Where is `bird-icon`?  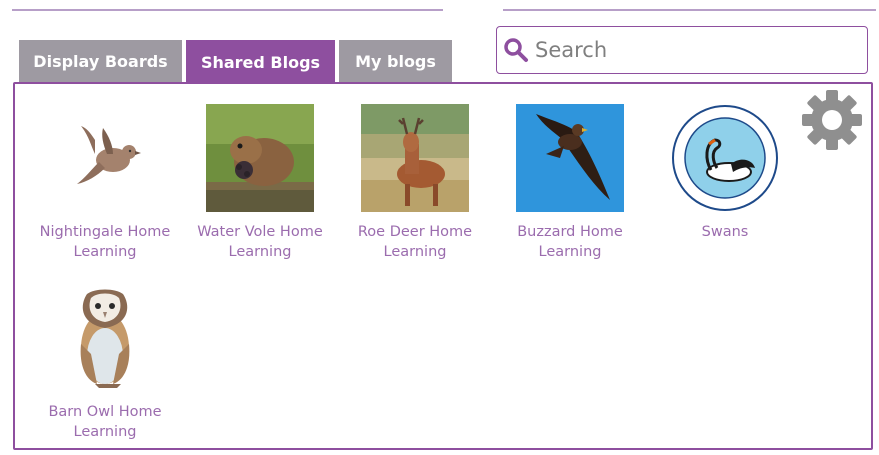 bird-icon is located at coordinates (109, 155).